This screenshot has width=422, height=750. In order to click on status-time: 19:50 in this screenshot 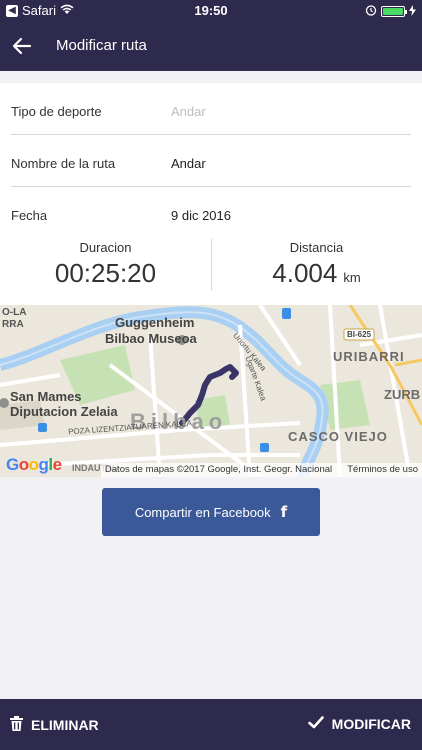, I will do `click(211, 10)`.